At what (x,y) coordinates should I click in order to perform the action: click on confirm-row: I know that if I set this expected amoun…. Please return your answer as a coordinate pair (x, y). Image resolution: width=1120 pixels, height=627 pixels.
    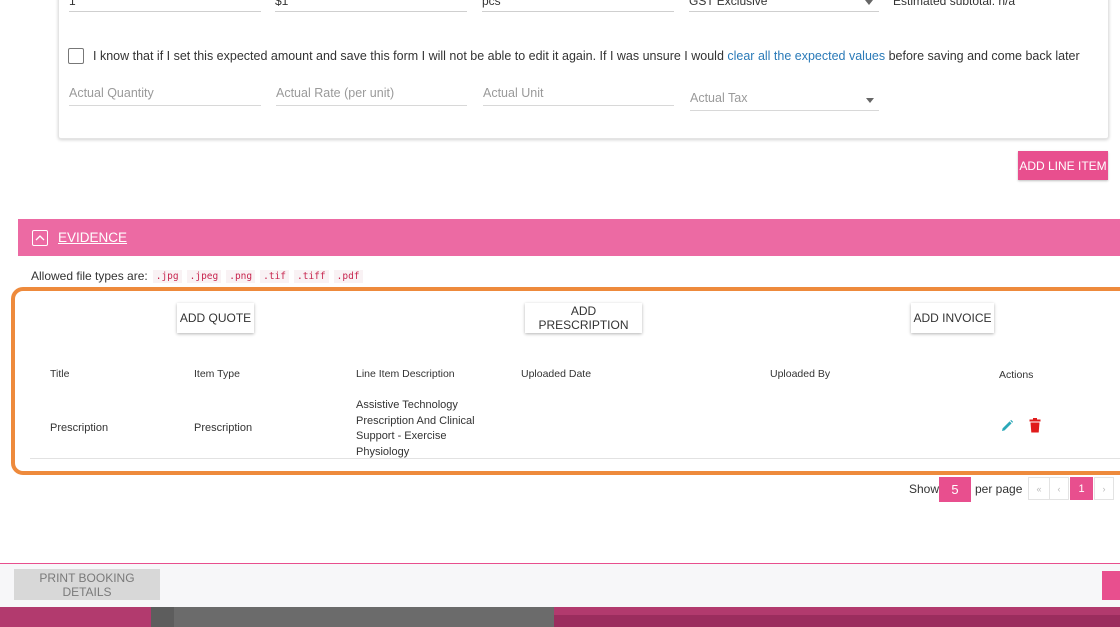
    Looking at the image, I should click on (574, 56).